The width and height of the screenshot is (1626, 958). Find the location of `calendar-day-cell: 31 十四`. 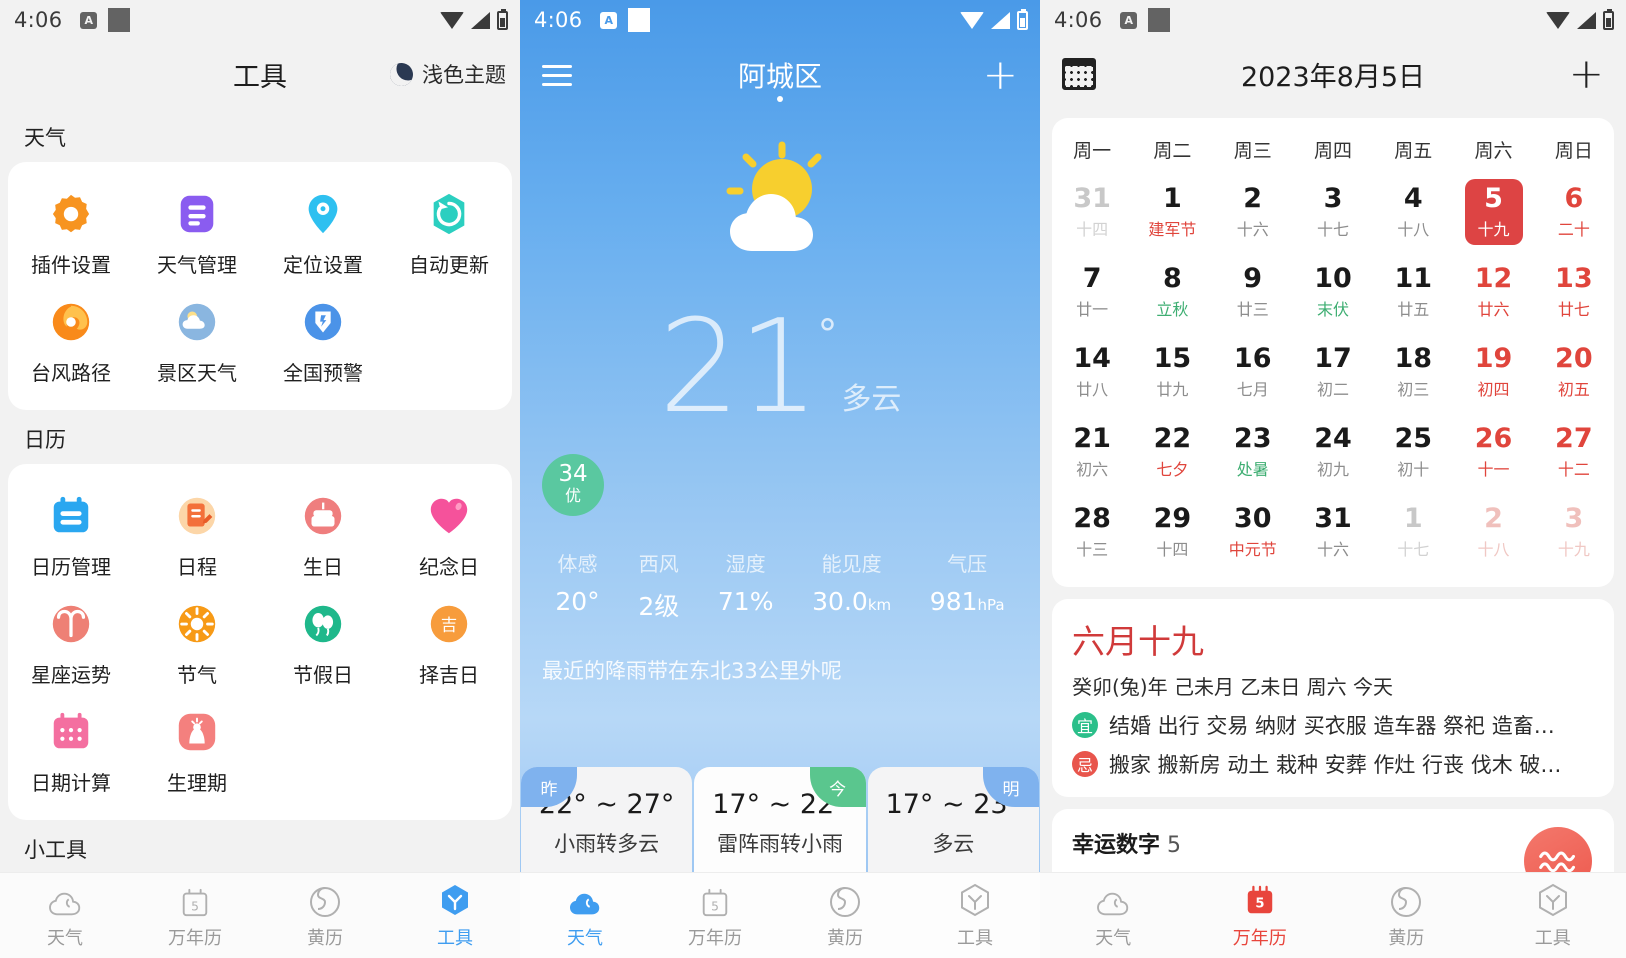

calendar-day-cell: 31 十四 is located at coordinates (1092, 213).